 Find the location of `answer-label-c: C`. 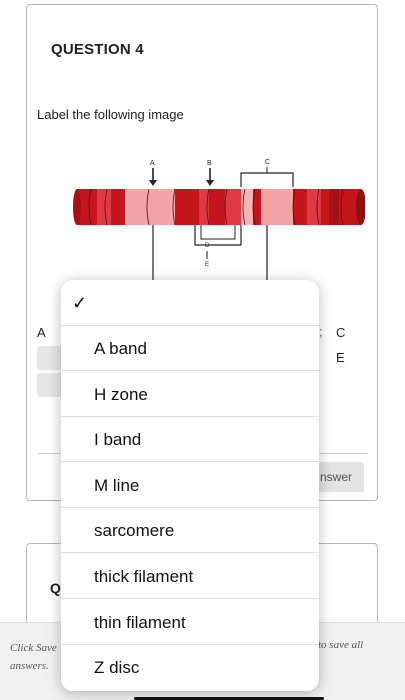

answer-label-c: C is located at coordinates (341, 332).